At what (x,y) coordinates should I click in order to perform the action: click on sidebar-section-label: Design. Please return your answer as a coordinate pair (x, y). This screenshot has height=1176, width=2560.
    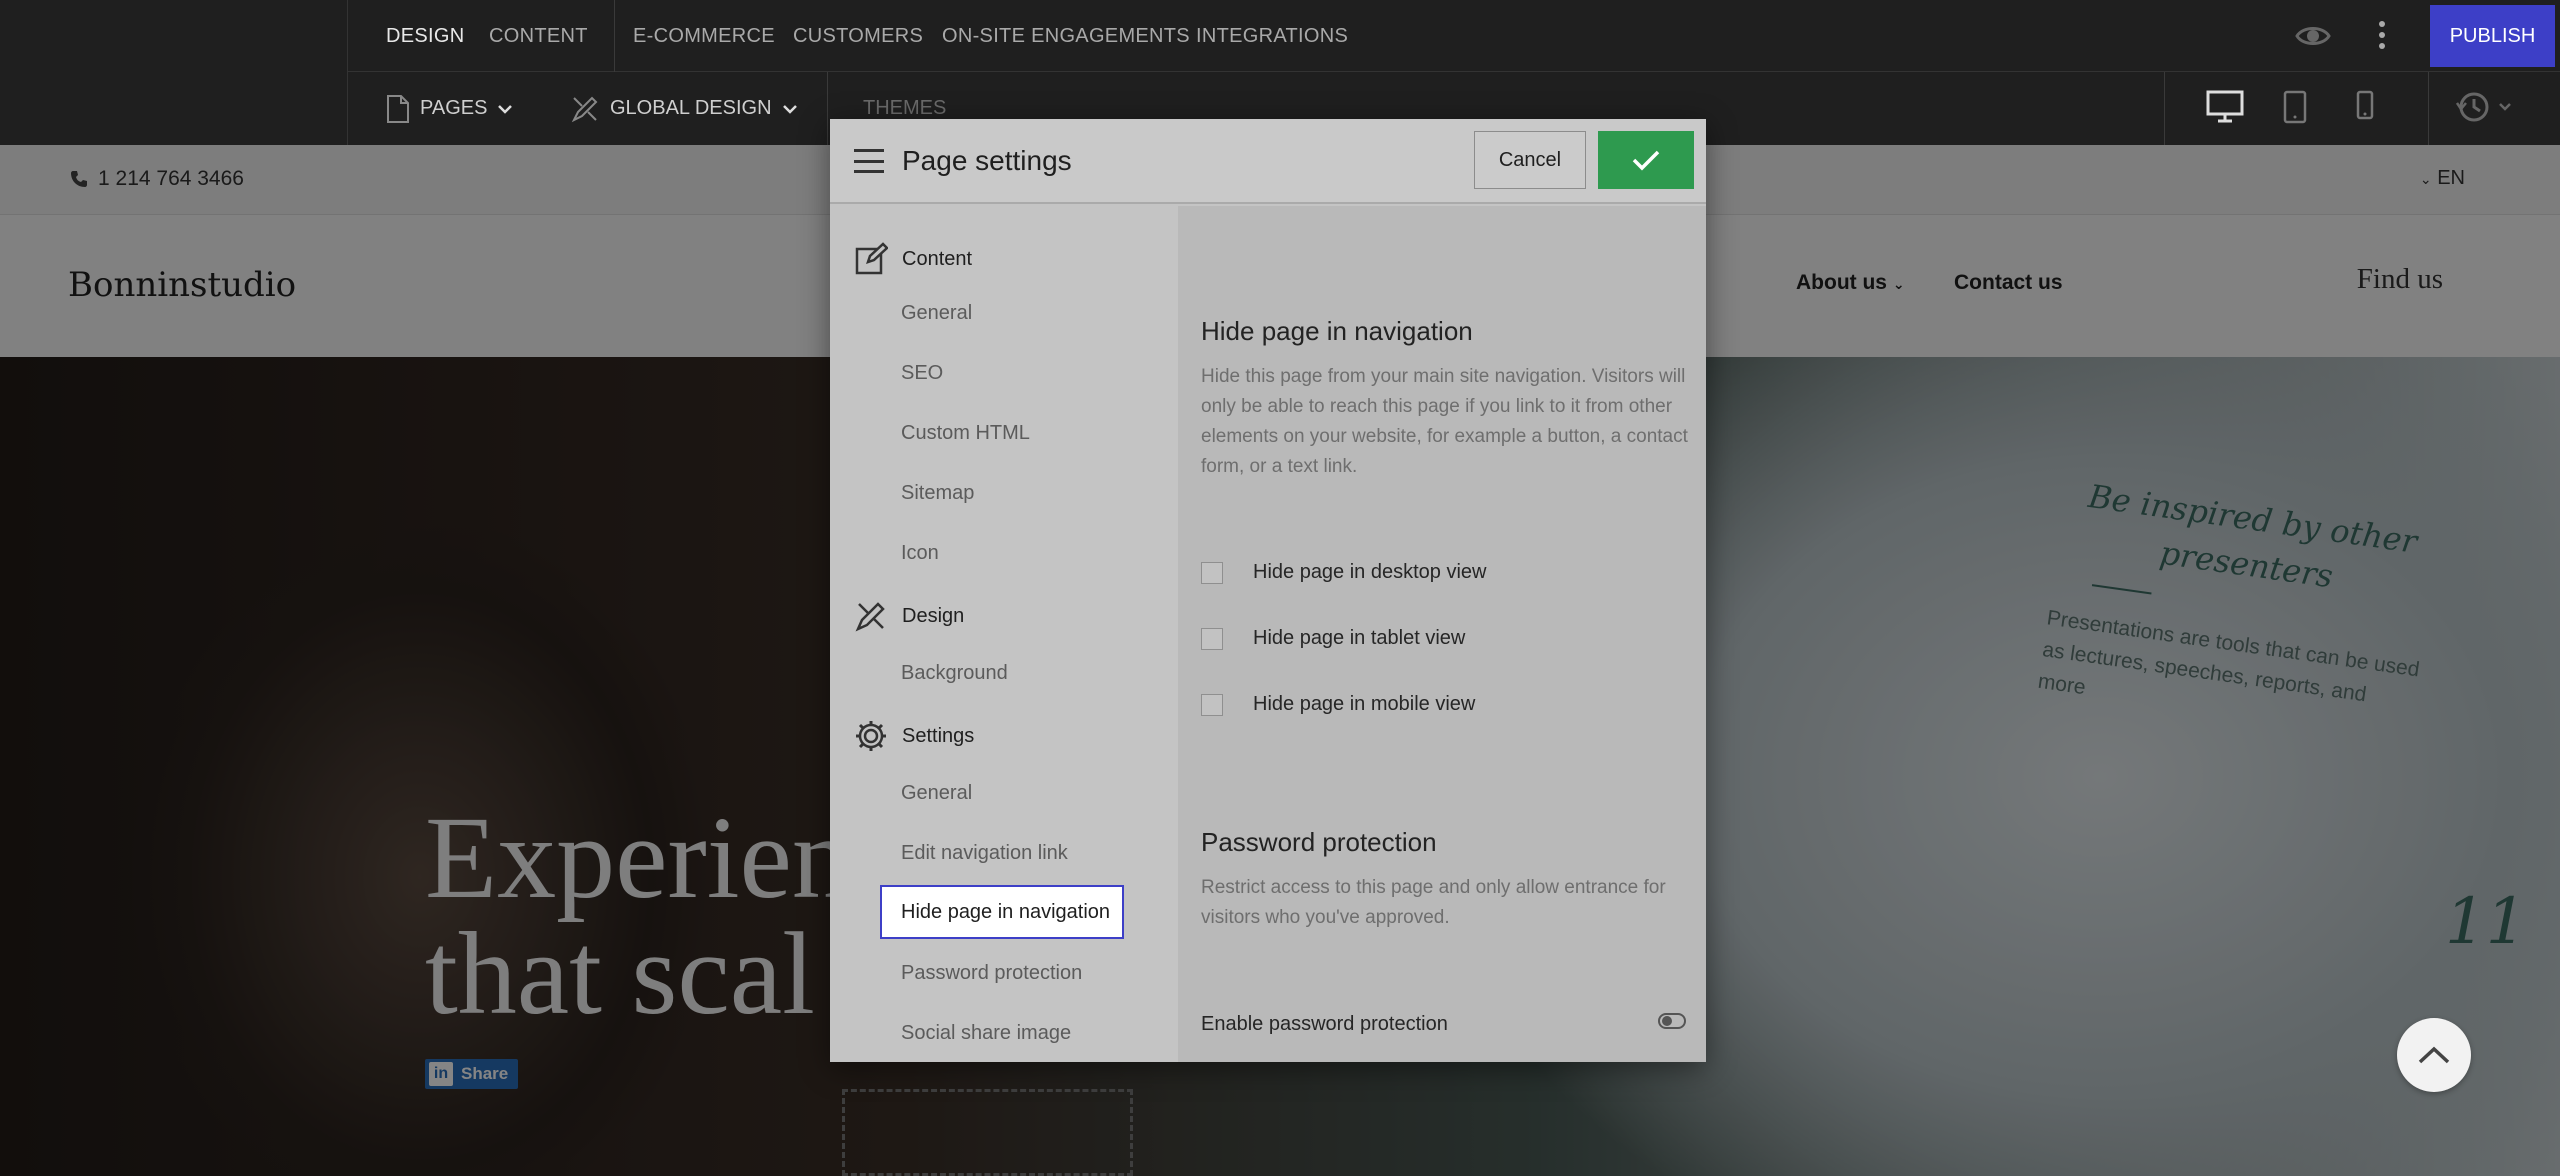
    Looking at the image, I should click on (933, 615).